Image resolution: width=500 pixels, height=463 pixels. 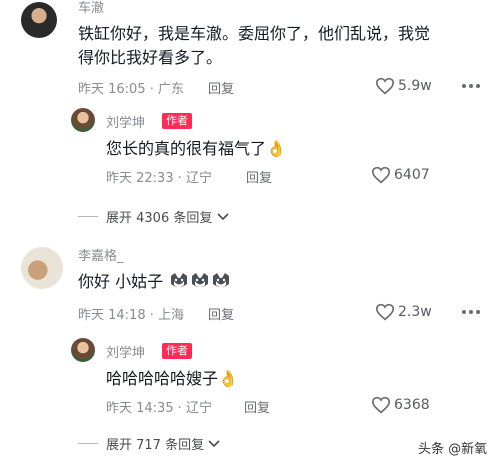 I want to click on avatar-lijiage, so click(x=42, y=268).